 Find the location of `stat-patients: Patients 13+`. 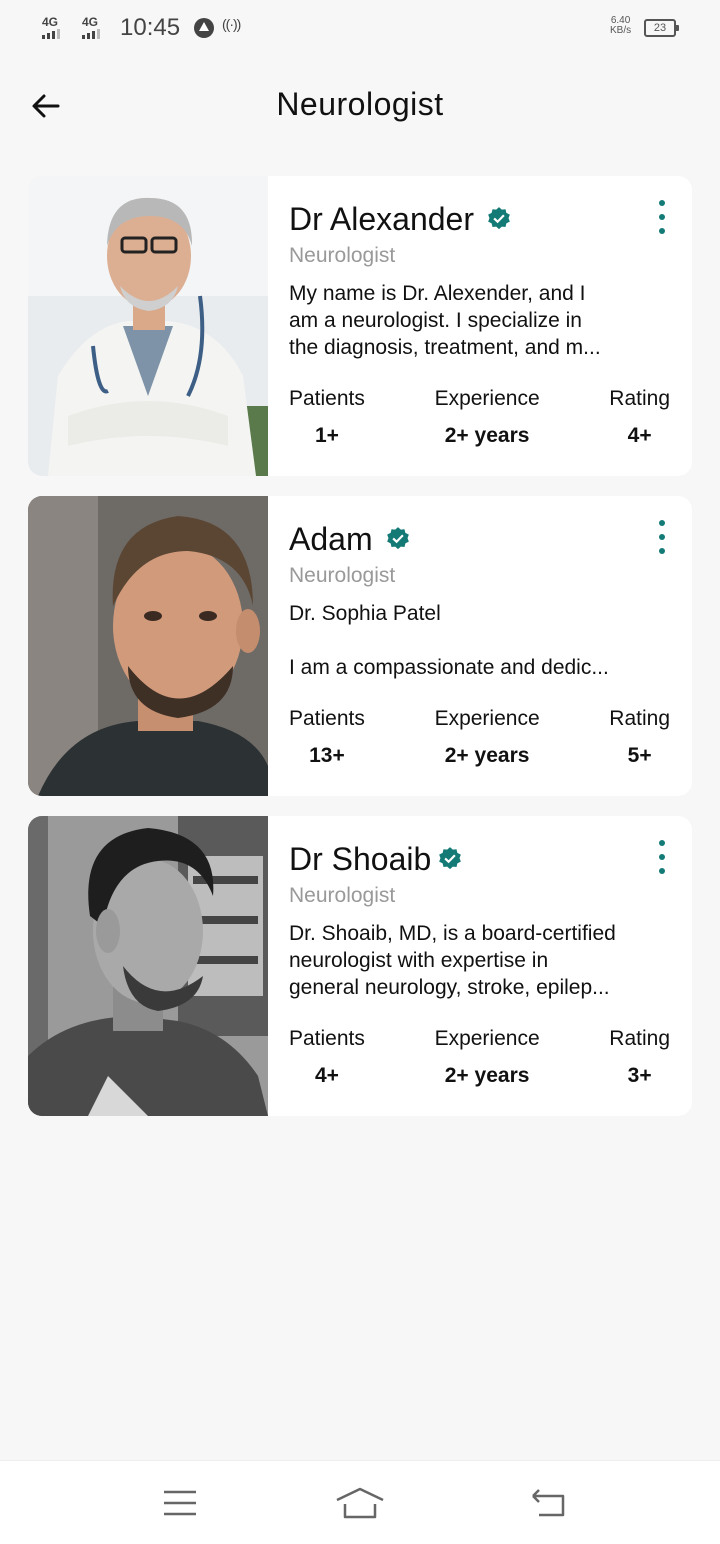

stat-patients: Patients 13+ is located at coordinates (327, 736).